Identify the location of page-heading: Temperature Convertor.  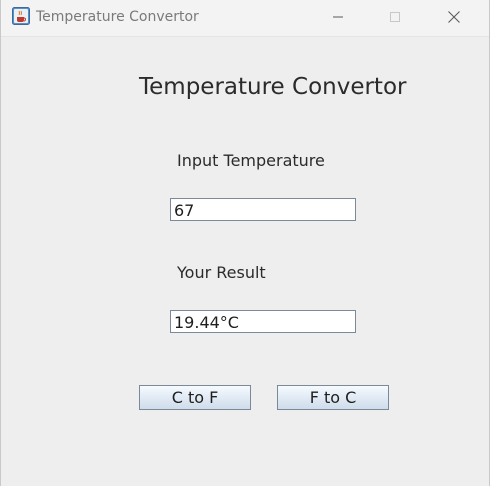
(273, 87).